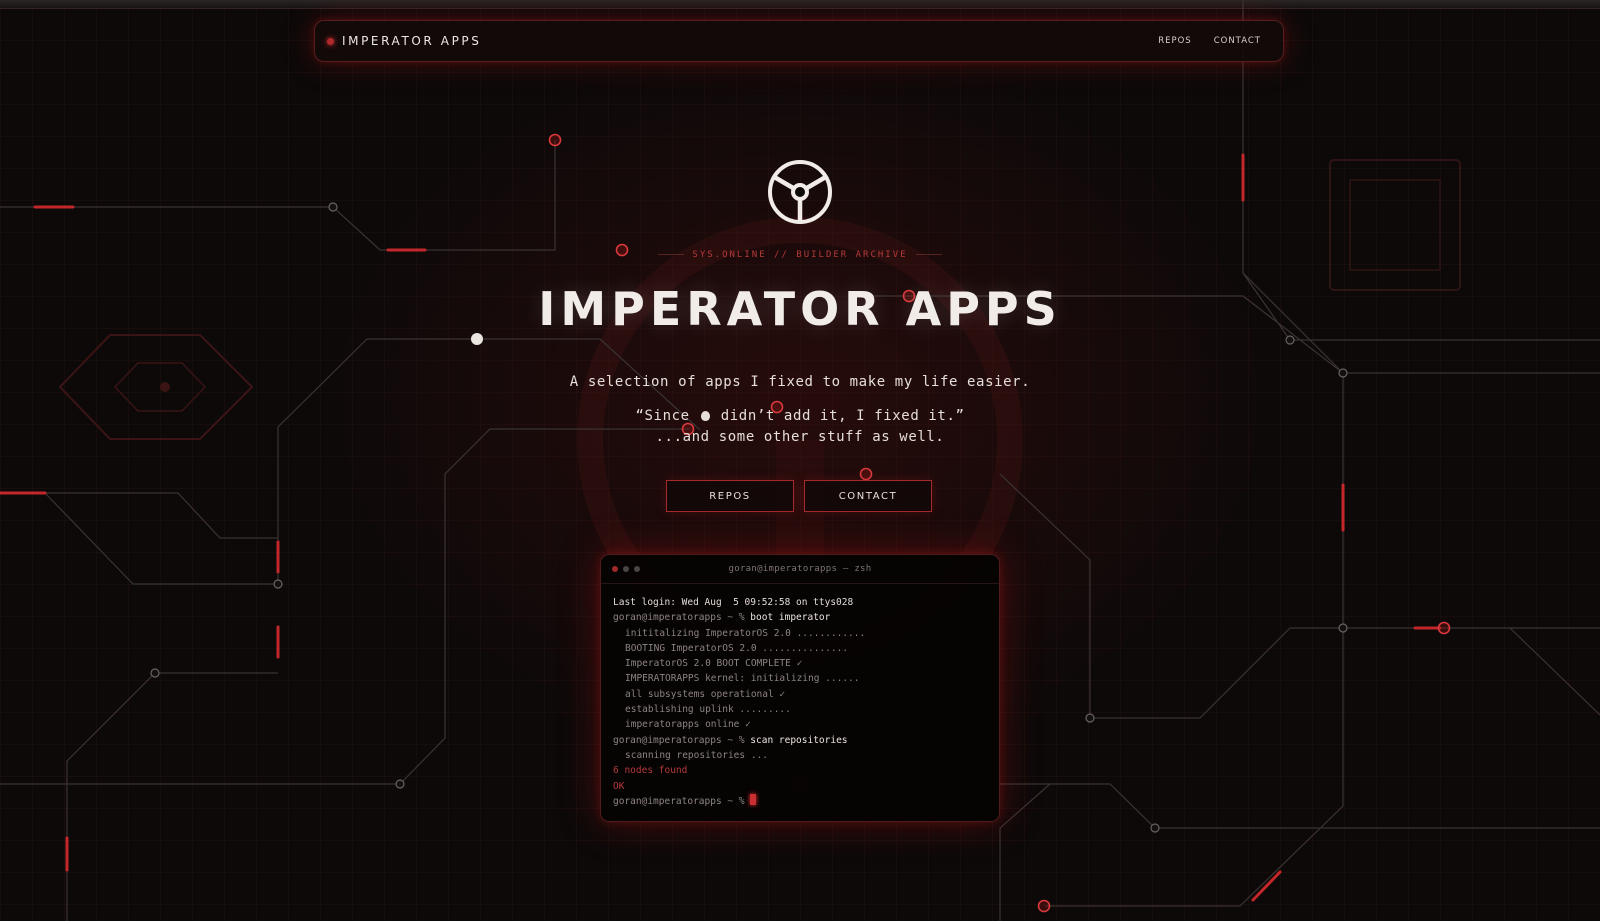 This screenshot has width=1600, height=921. What do you see at coordinates (799, 41) in the screenshot?
I see `navbar: IMPERATOR APPS REPOS CONTACT` at bounding box center [799, 41].